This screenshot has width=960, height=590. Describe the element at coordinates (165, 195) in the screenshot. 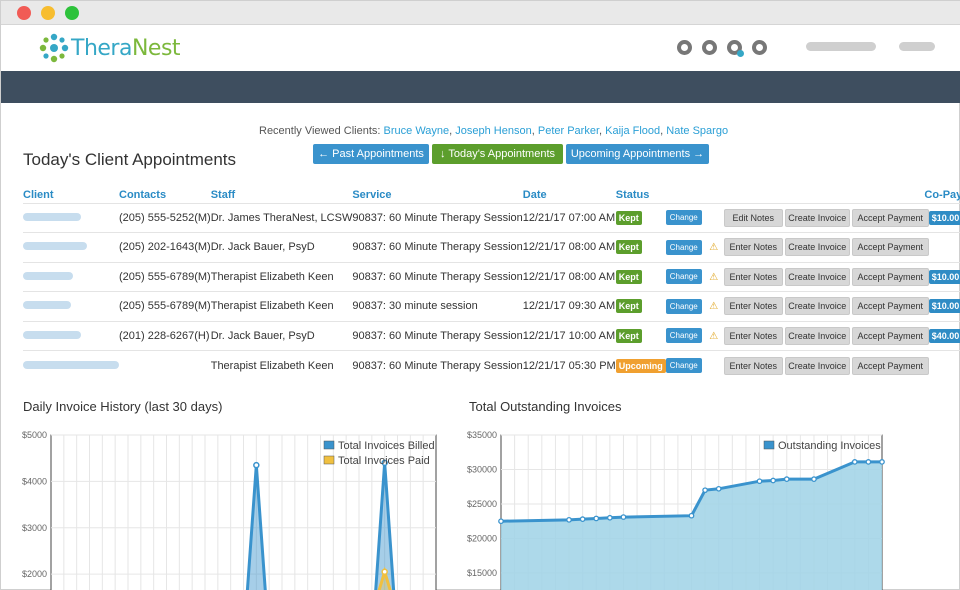

I see `column-header-contacts: Contacts` at that location.